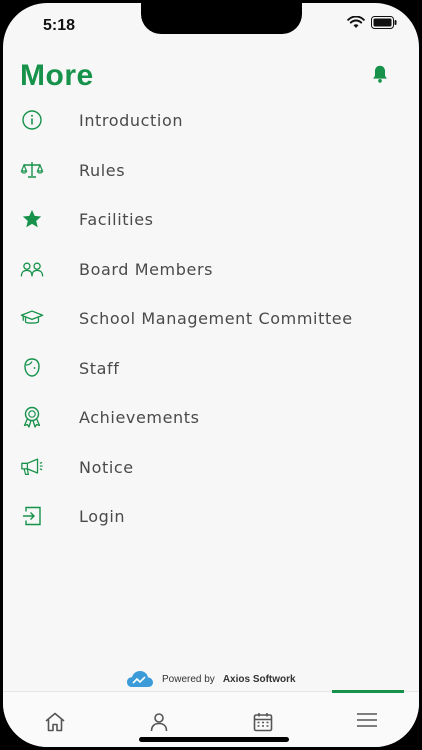 The image size is (422, 750). What do you see at coordinates (99, 368) in the screenshot?
I see `menu-item-label: Staff` at bounding box center [99, 368].